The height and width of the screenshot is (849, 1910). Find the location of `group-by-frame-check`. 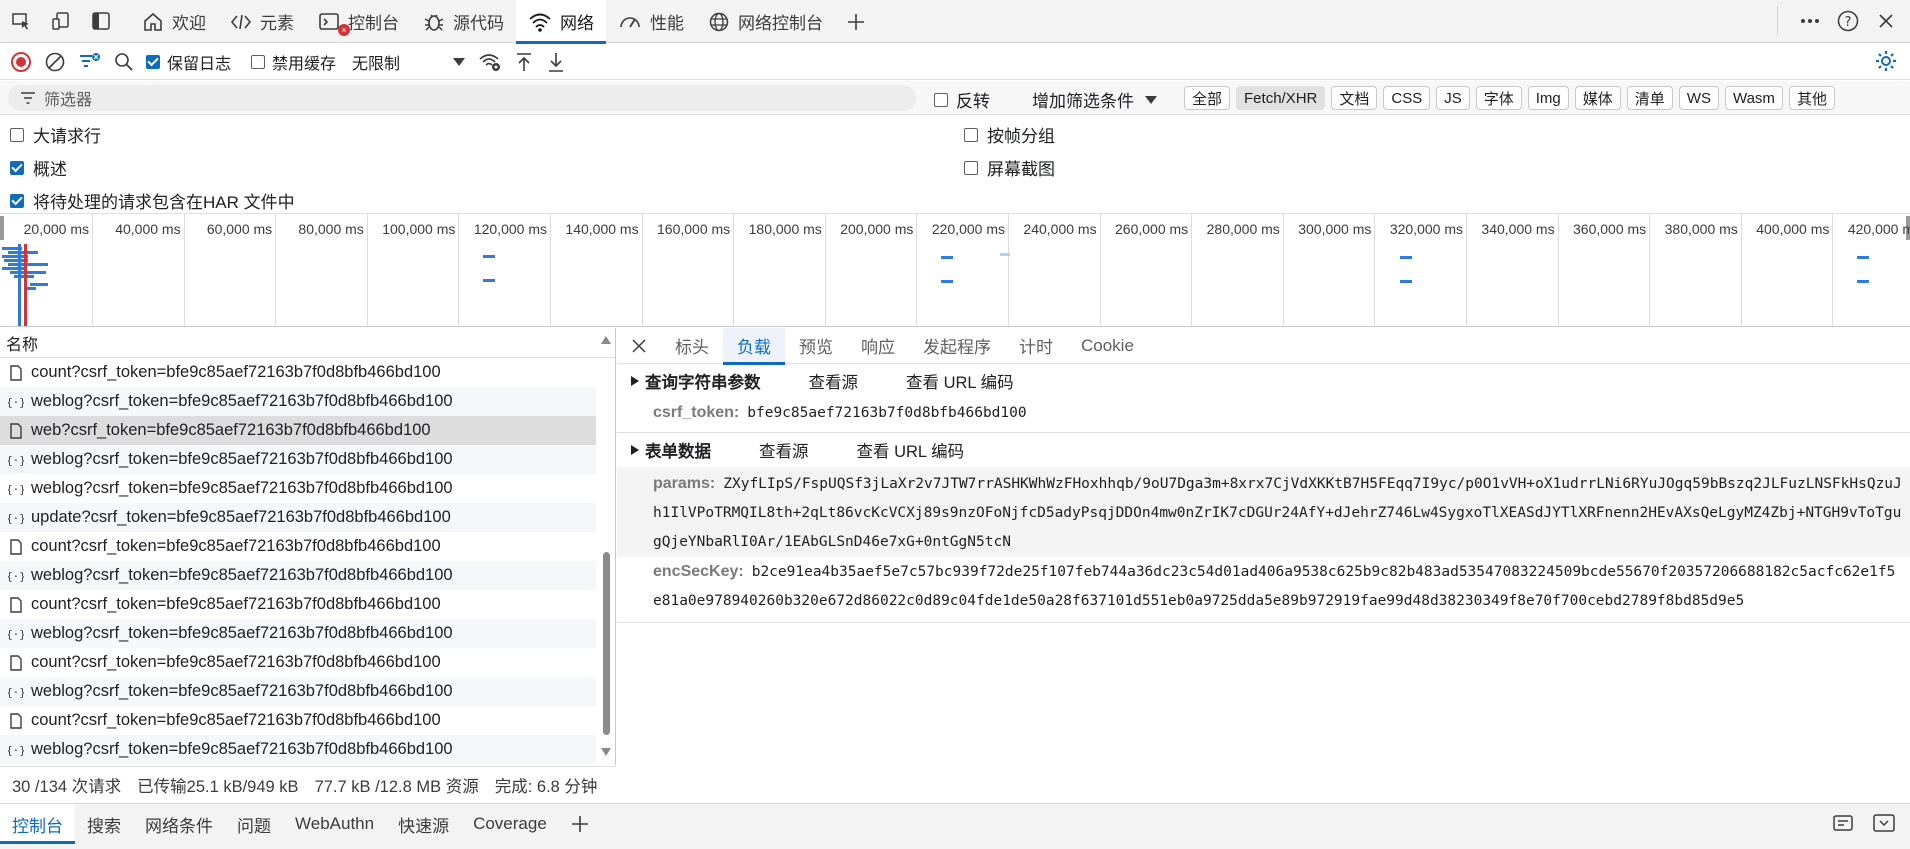

group-by-frame-check is located at coordinates (971, 134).